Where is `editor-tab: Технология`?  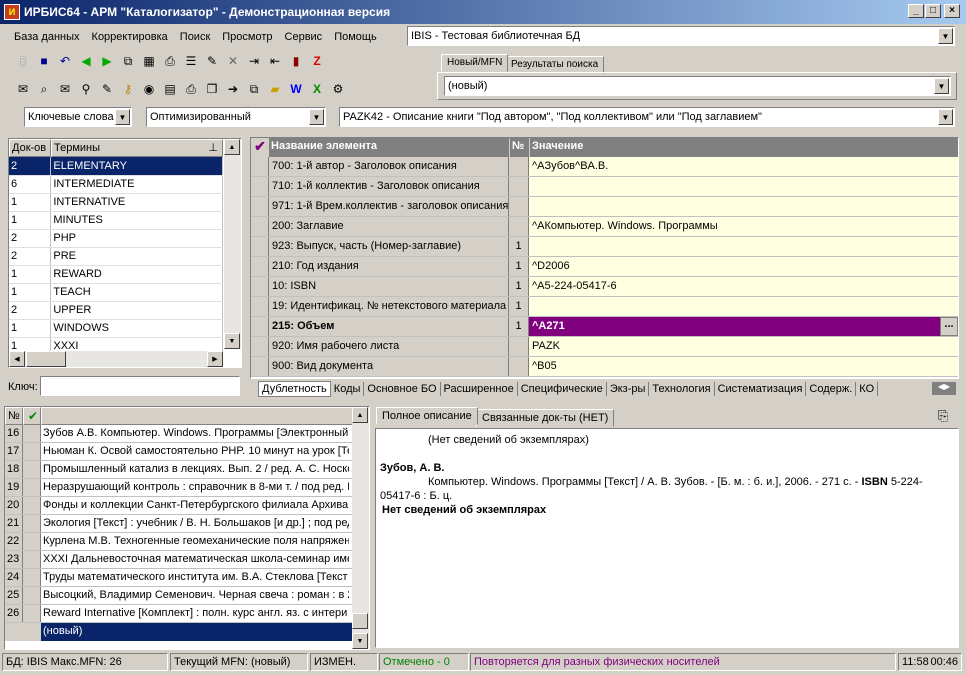 editor-tab: Технология is located at coordinates (682, 389).